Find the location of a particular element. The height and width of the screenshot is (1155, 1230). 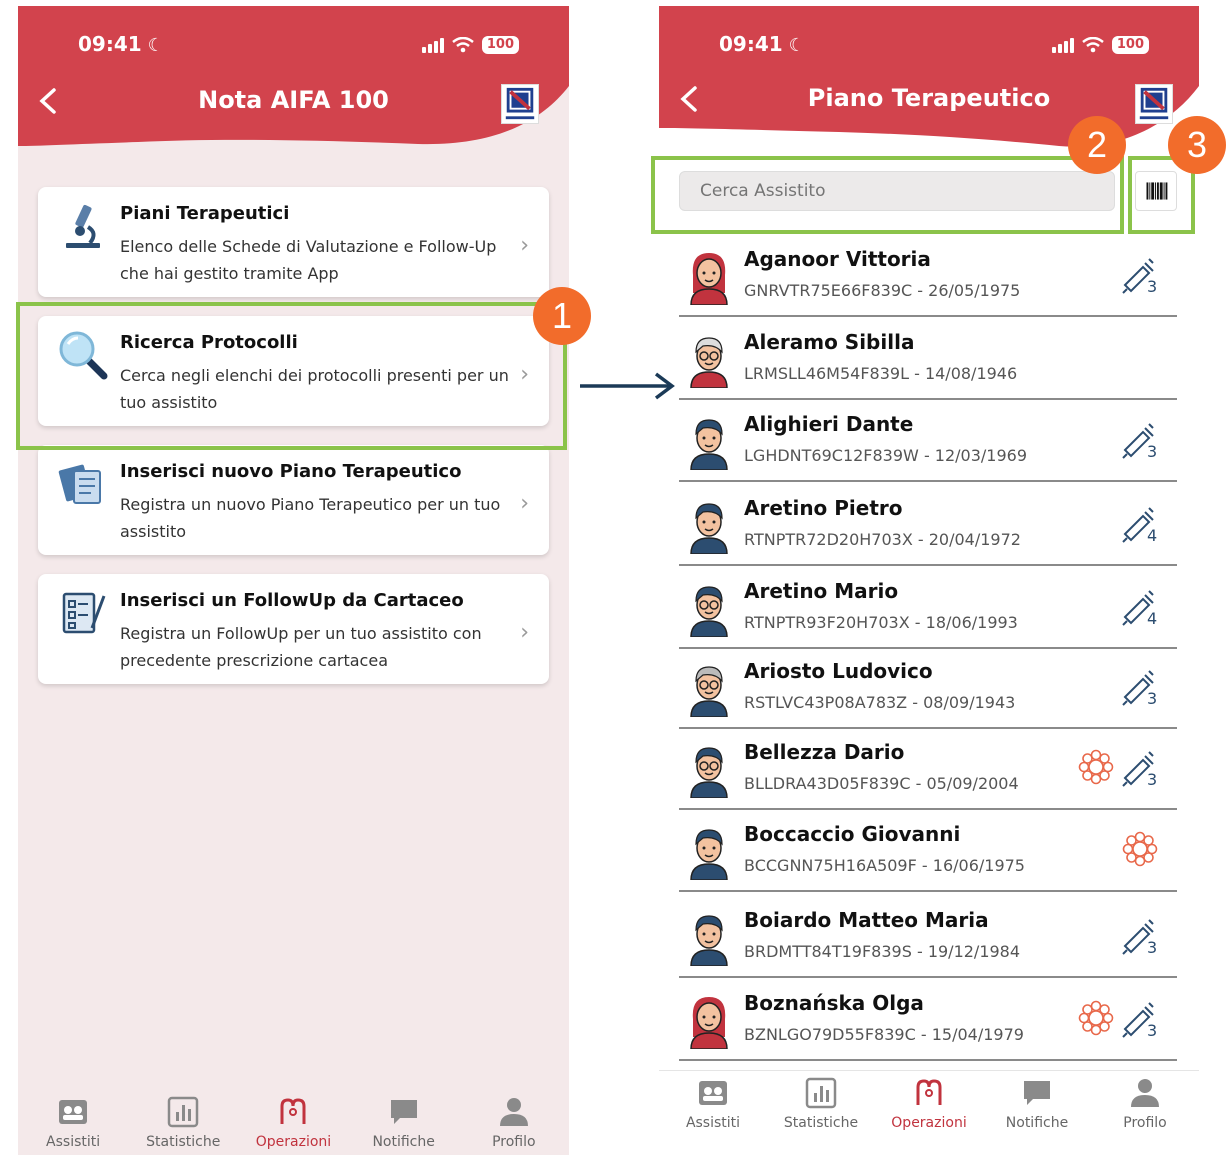

patient-fiscal-code-birthdate: BRDMTT84T19F839S - 19/12/1984 is located at coordinates (882, 951).